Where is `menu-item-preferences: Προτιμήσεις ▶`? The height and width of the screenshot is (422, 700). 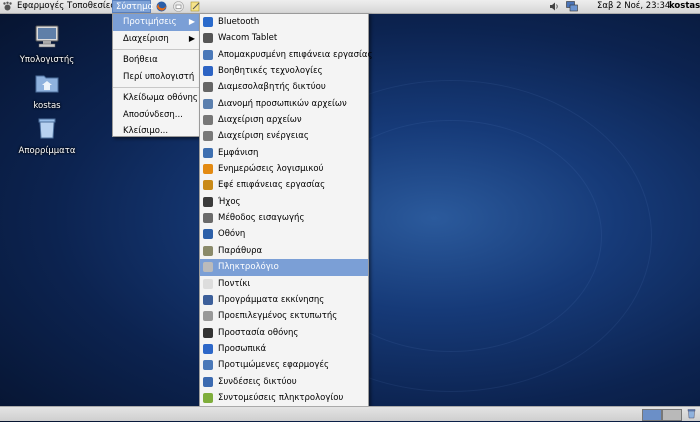
menu-item-preferences: Προτιμήσεις ▶ is located at coordinates (156, 22).